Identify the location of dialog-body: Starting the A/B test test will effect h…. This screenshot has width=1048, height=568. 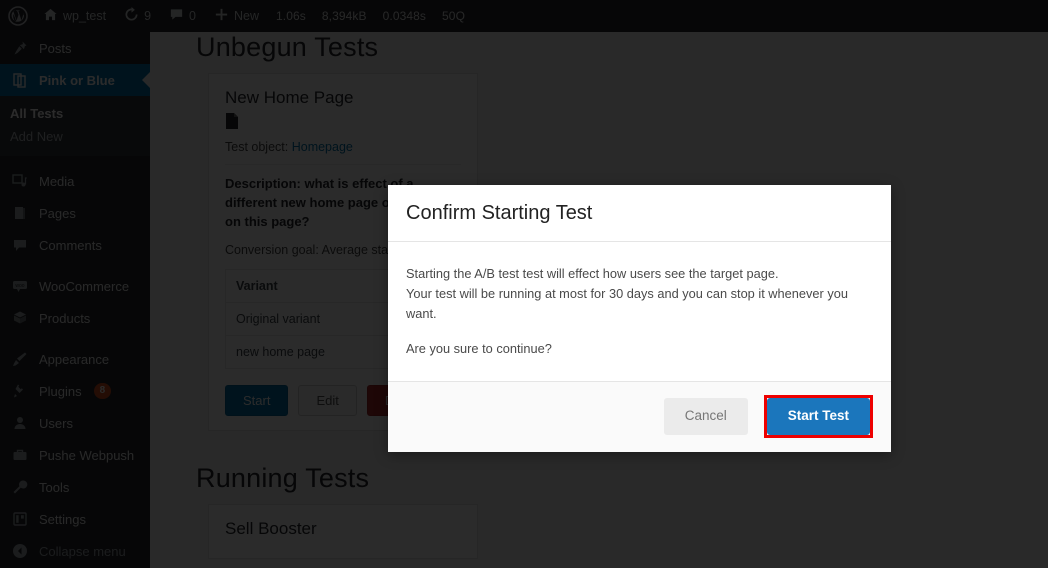
(639, 311).